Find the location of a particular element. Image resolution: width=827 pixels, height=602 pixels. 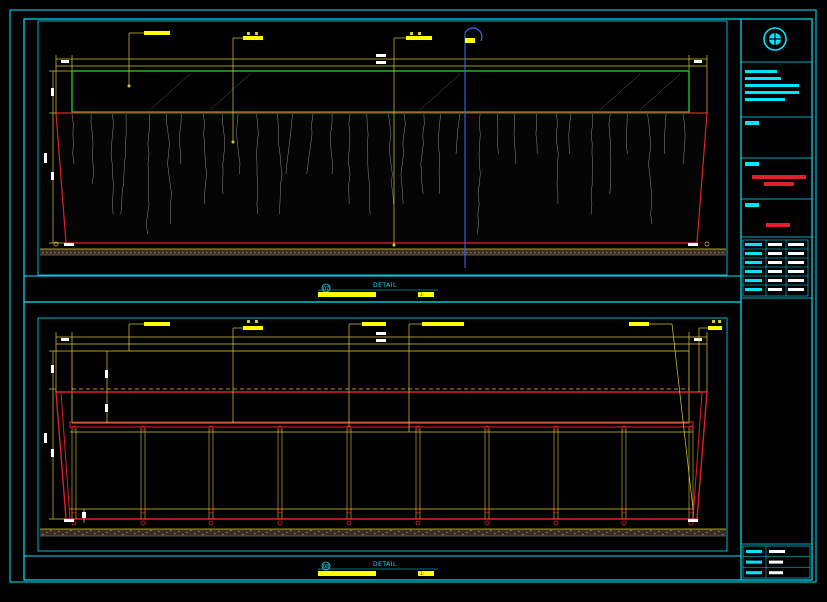

tb-label-tag is located at coordinates (752, 164).